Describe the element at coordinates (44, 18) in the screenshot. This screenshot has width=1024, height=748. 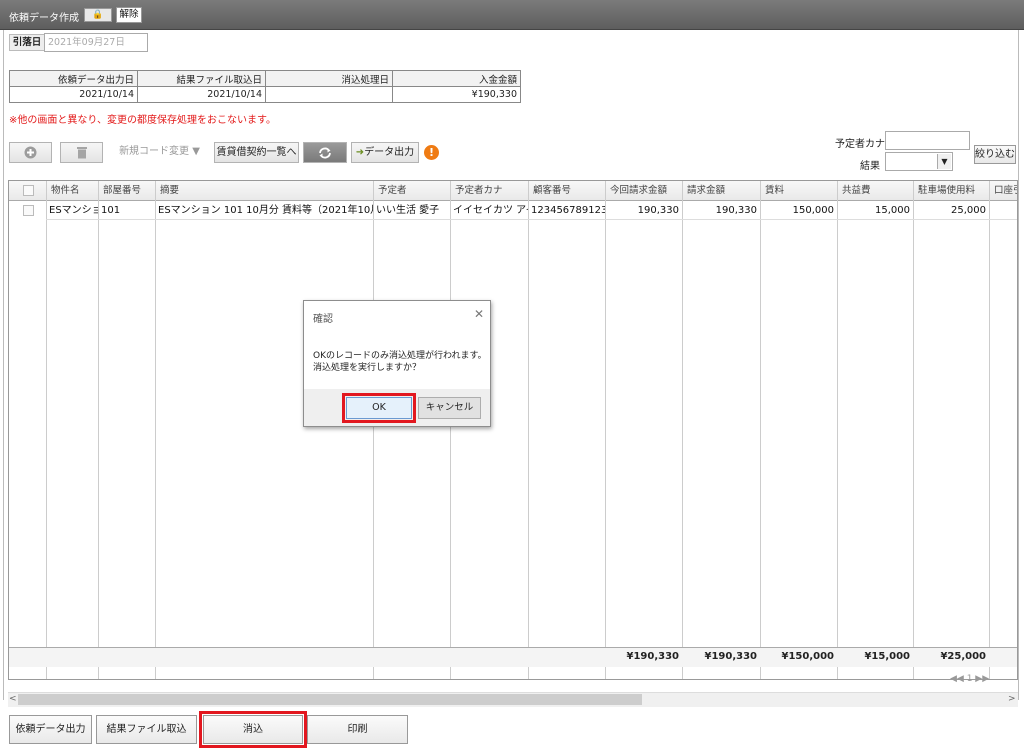
I see `window-title: 依頼データ作成` at that location.